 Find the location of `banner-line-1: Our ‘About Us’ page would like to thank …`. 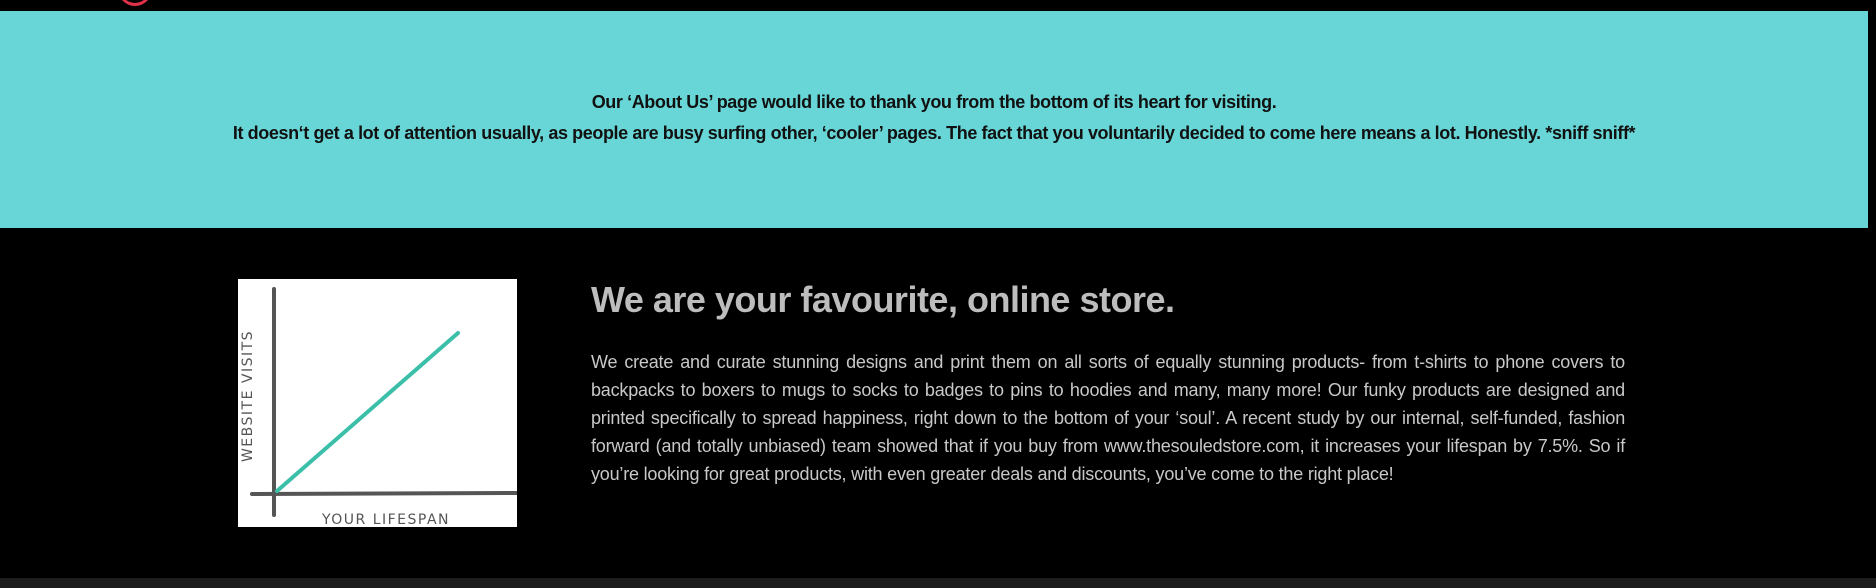

banner-line-1: Our ‘About Us’ page would like to thank … is located at coordinates (934, 102).